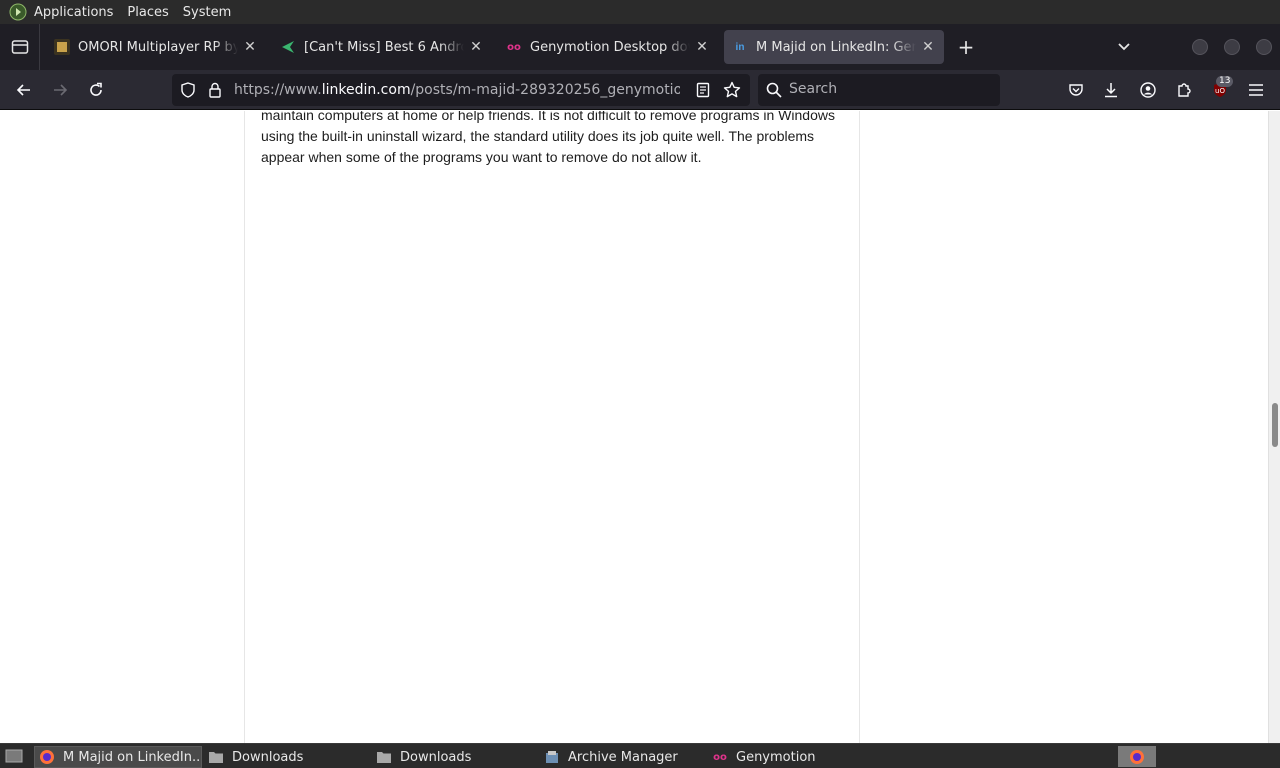 This screenshot has height=768, width=1280. I want to click on forward-arrow-icon, so click(61, 89).